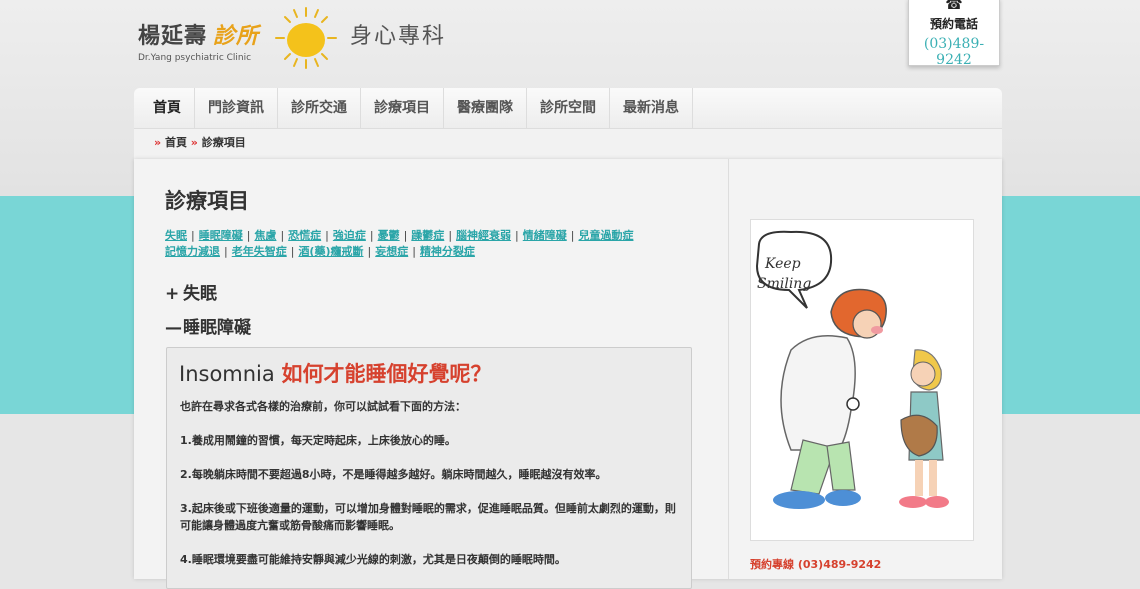 The height and width of the screenshot is (589, 1140). I want to click on breadcrumb-current: 診療項目, so click(223, 142).